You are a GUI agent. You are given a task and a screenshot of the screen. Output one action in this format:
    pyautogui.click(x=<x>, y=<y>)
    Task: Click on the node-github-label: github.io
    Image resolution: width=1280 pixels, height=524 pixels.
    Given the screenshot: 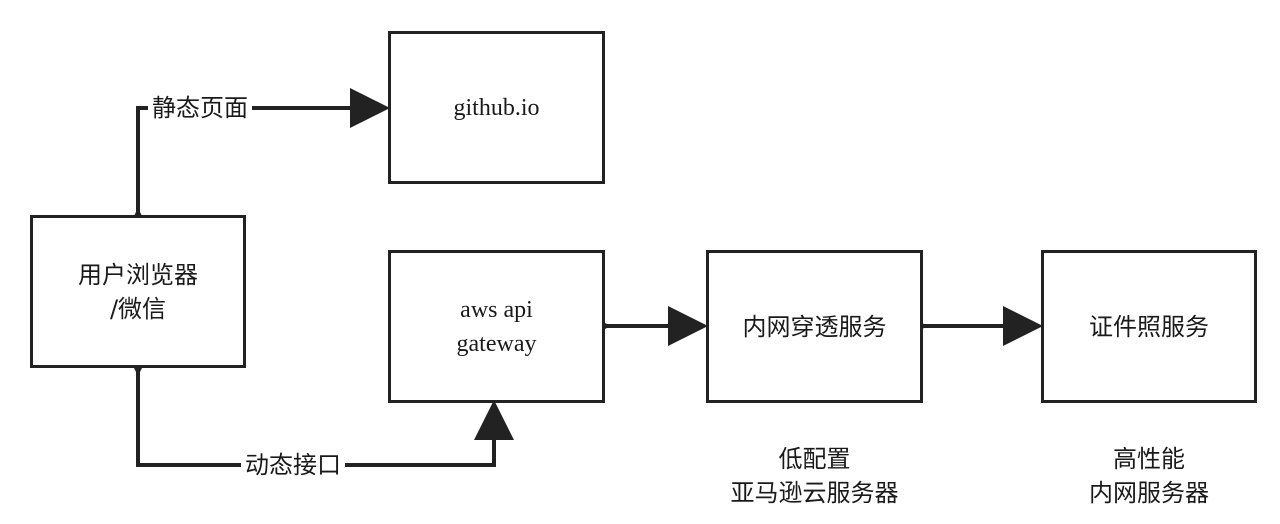 What is the action you would take?
    pyautogui.click(x=496, y=107)
    